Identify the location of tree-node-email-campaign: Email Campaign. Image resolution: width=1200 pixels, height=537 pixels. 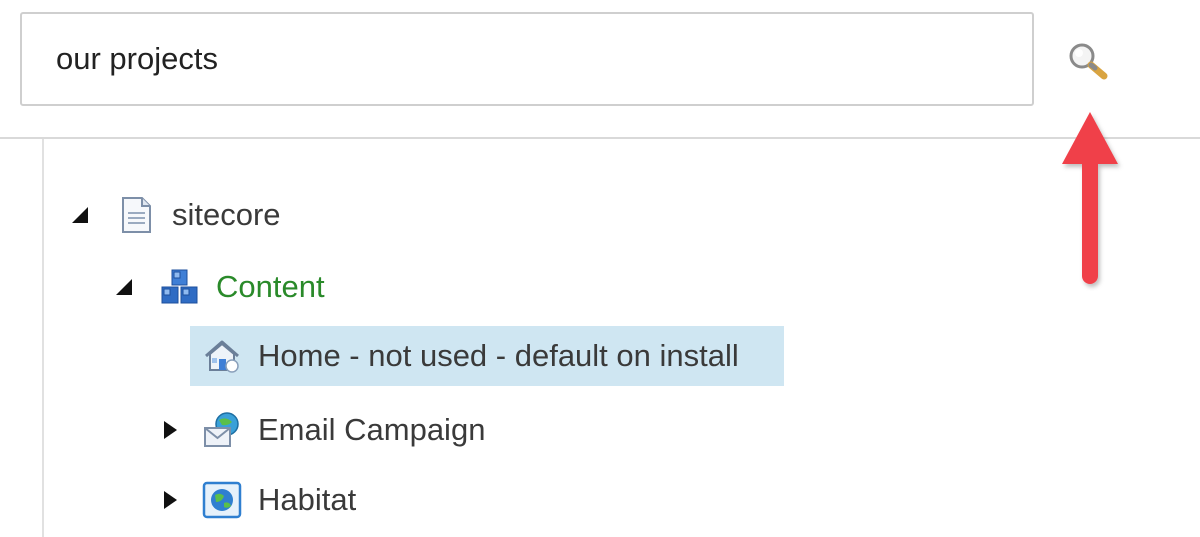
(325, 430).